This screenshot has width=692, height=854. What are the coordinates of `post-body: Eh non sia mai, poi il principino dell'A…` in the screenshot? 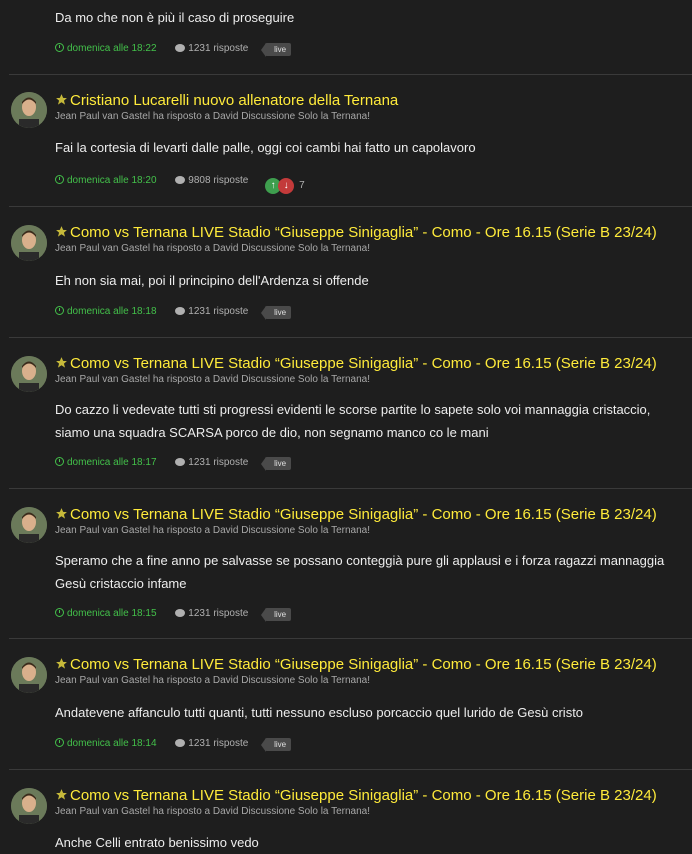 It's located at (212, 280).